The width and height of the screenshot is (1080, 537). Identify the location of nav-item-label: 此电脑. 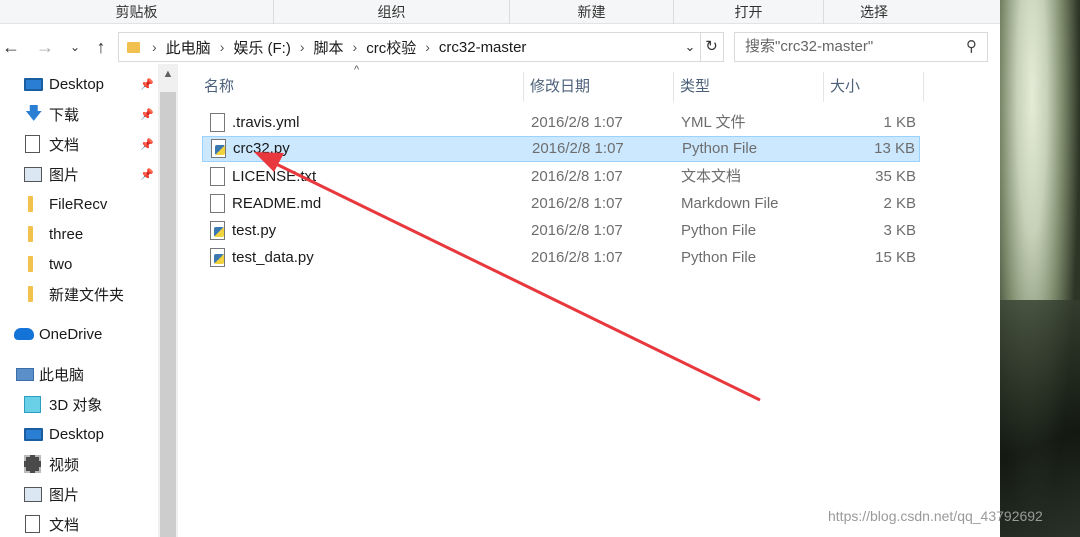
(62, 375).